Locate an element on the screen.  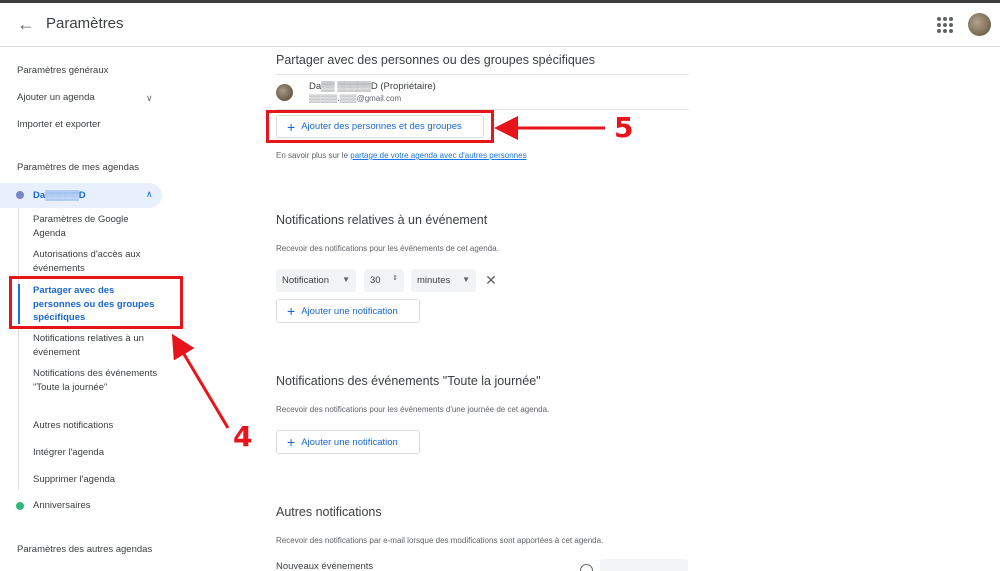
owner-name: Da▒▒ ▒▒▒▒▒D (Propriétaire) is located at coordinates (372, 86).